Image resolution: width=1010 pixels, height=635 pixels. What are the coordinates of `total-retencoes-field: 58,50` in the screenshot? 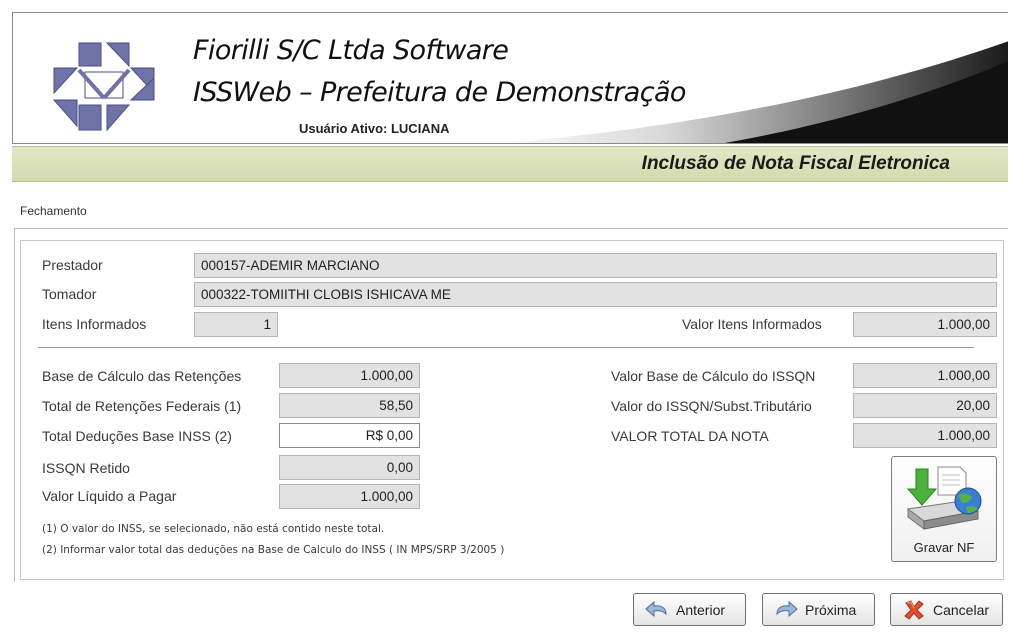 It's located at (349, 405).